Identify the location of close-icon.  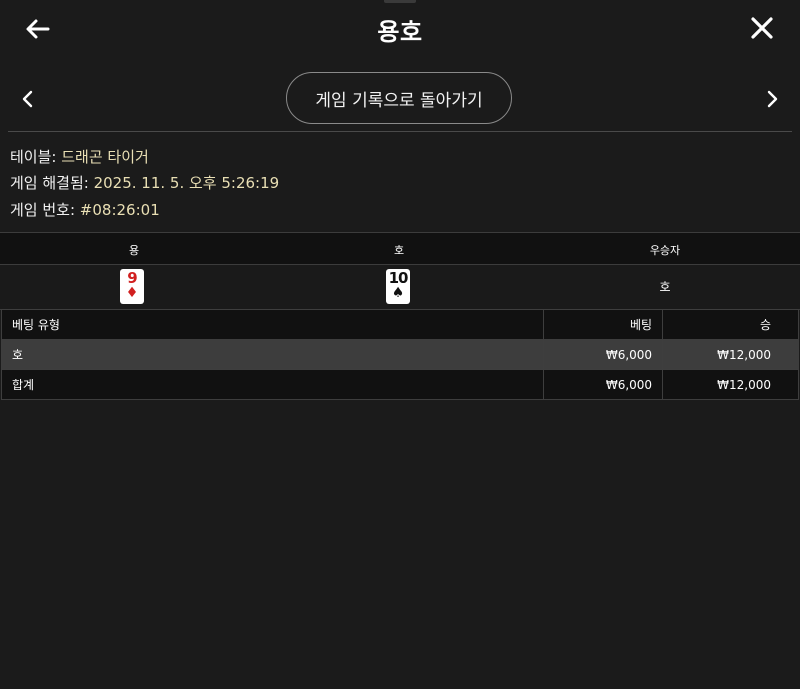
(762, 28).